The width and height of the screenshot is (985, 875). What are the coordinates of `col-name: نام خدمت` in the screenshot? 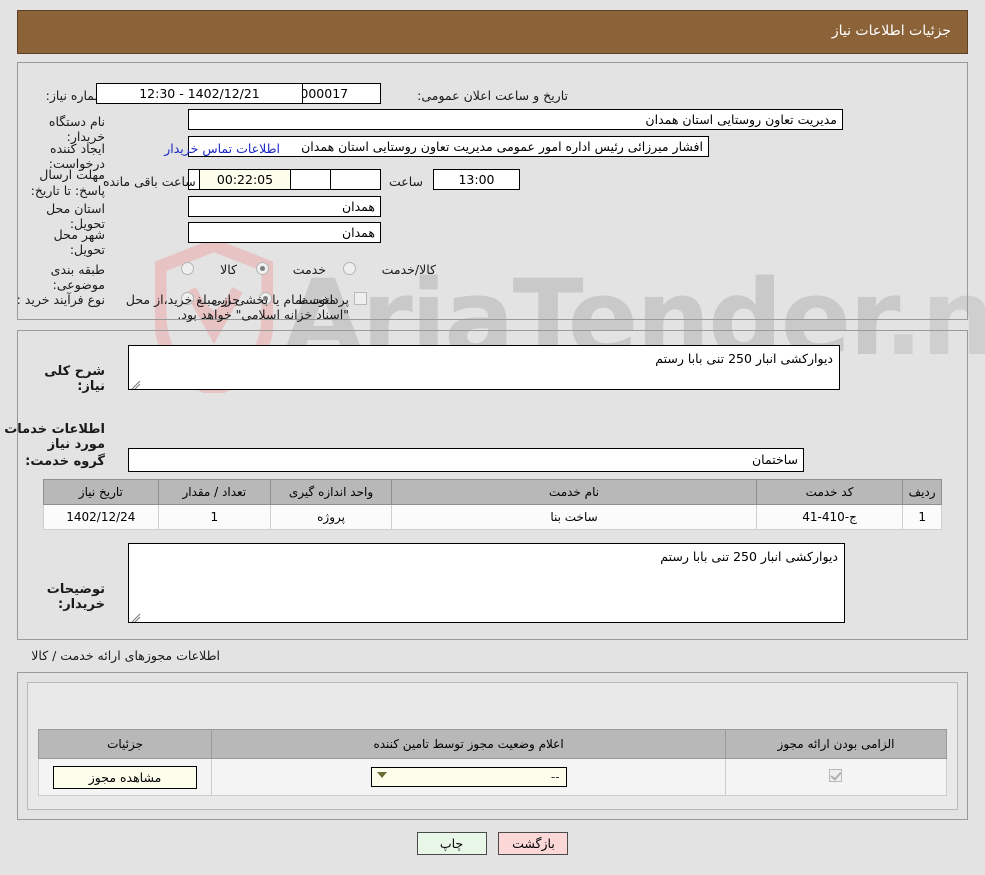 It's located at (574, 492).